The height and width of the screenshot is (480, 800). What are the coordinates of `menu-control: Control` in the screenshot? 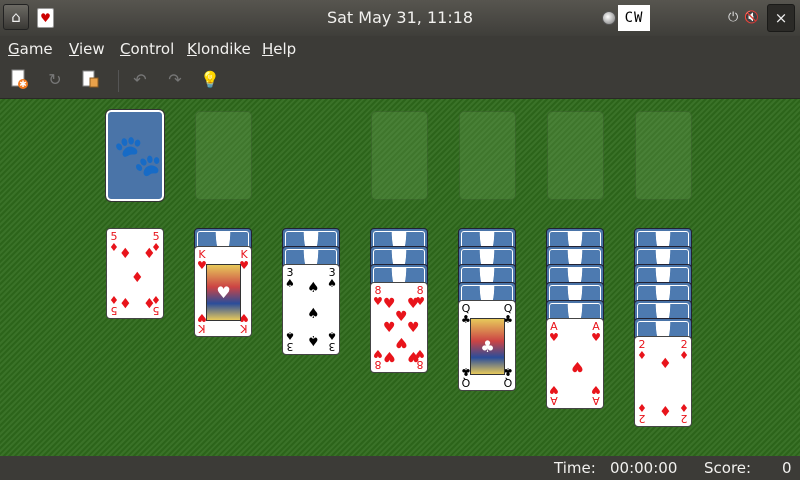 It's located at (147, 49).